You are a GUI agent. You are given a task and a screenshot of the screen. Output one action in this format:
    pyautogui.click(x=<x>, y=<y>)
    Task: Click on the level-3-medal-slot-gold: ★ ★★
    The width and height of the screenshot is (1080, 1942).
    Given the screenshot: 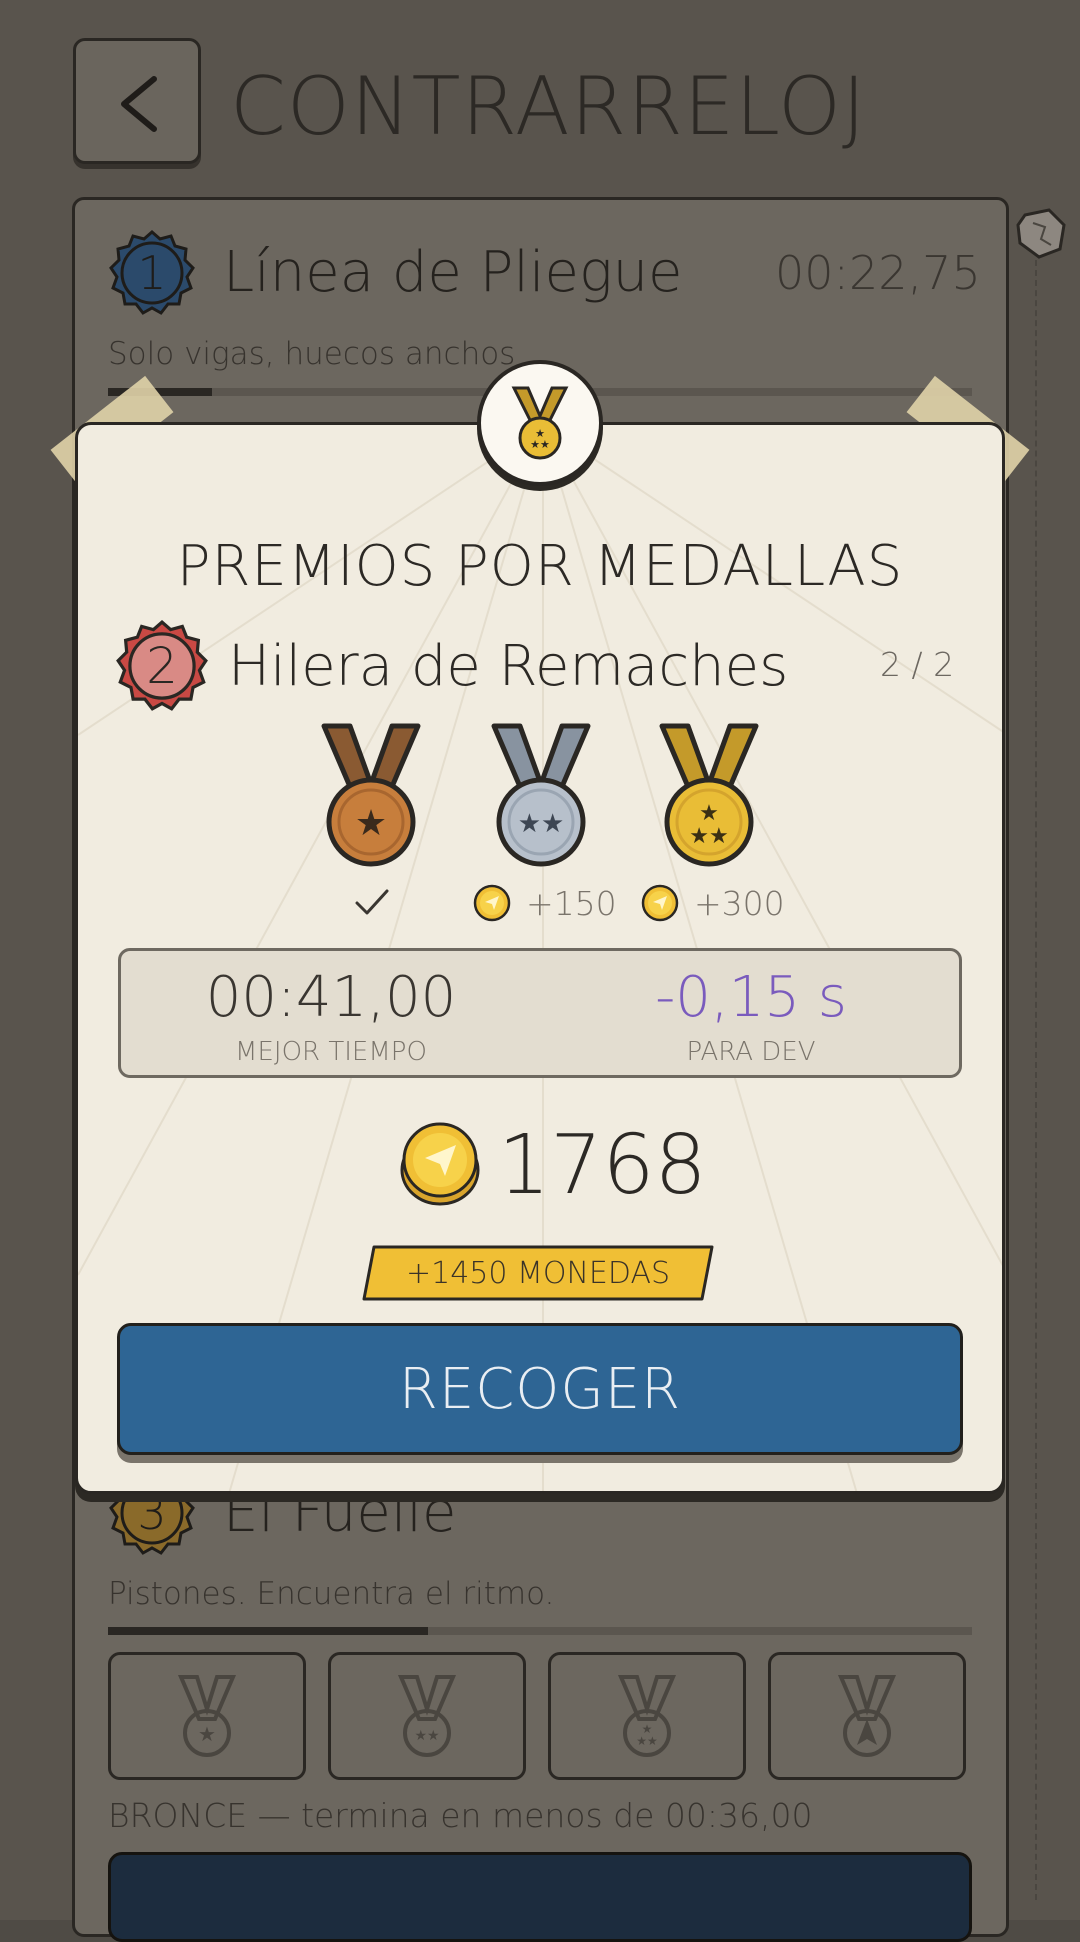 What is the action you would take?
    pyautogui.click(x=647, y=1716)
    